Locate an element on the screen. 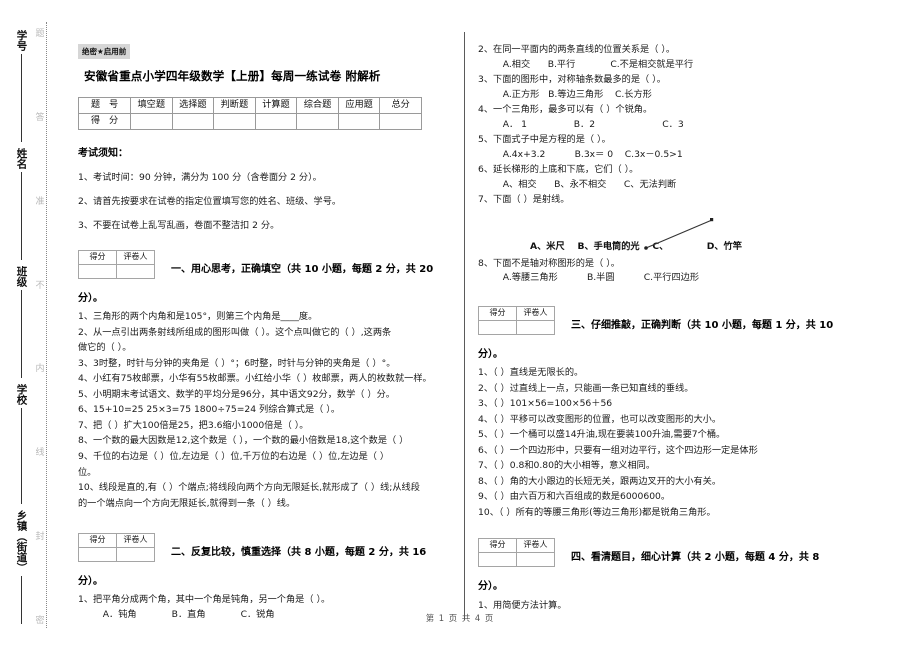 This screenshot has width=920, height=650. seal-field-school: 学校 is located at coordinates (21, 444).